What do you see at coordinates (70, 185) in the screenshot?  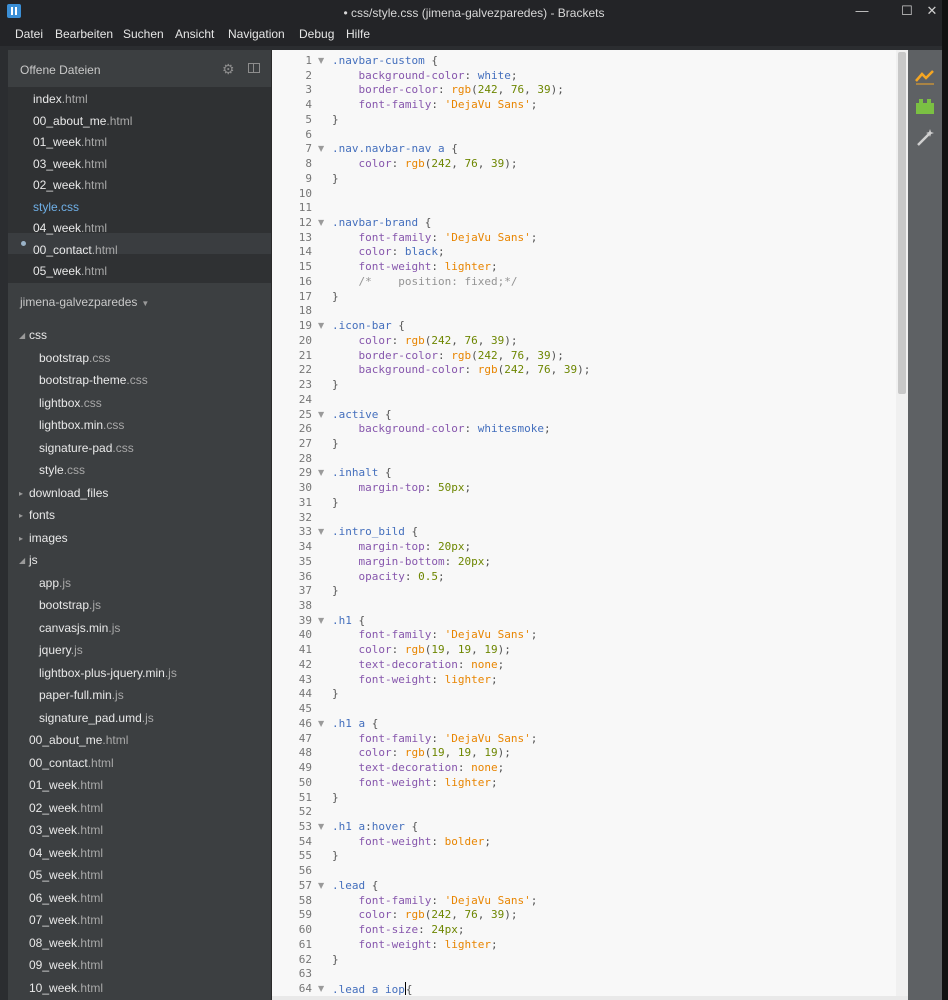 I see `working-file-item: 02_week.html` at bounding box center [70, 185].